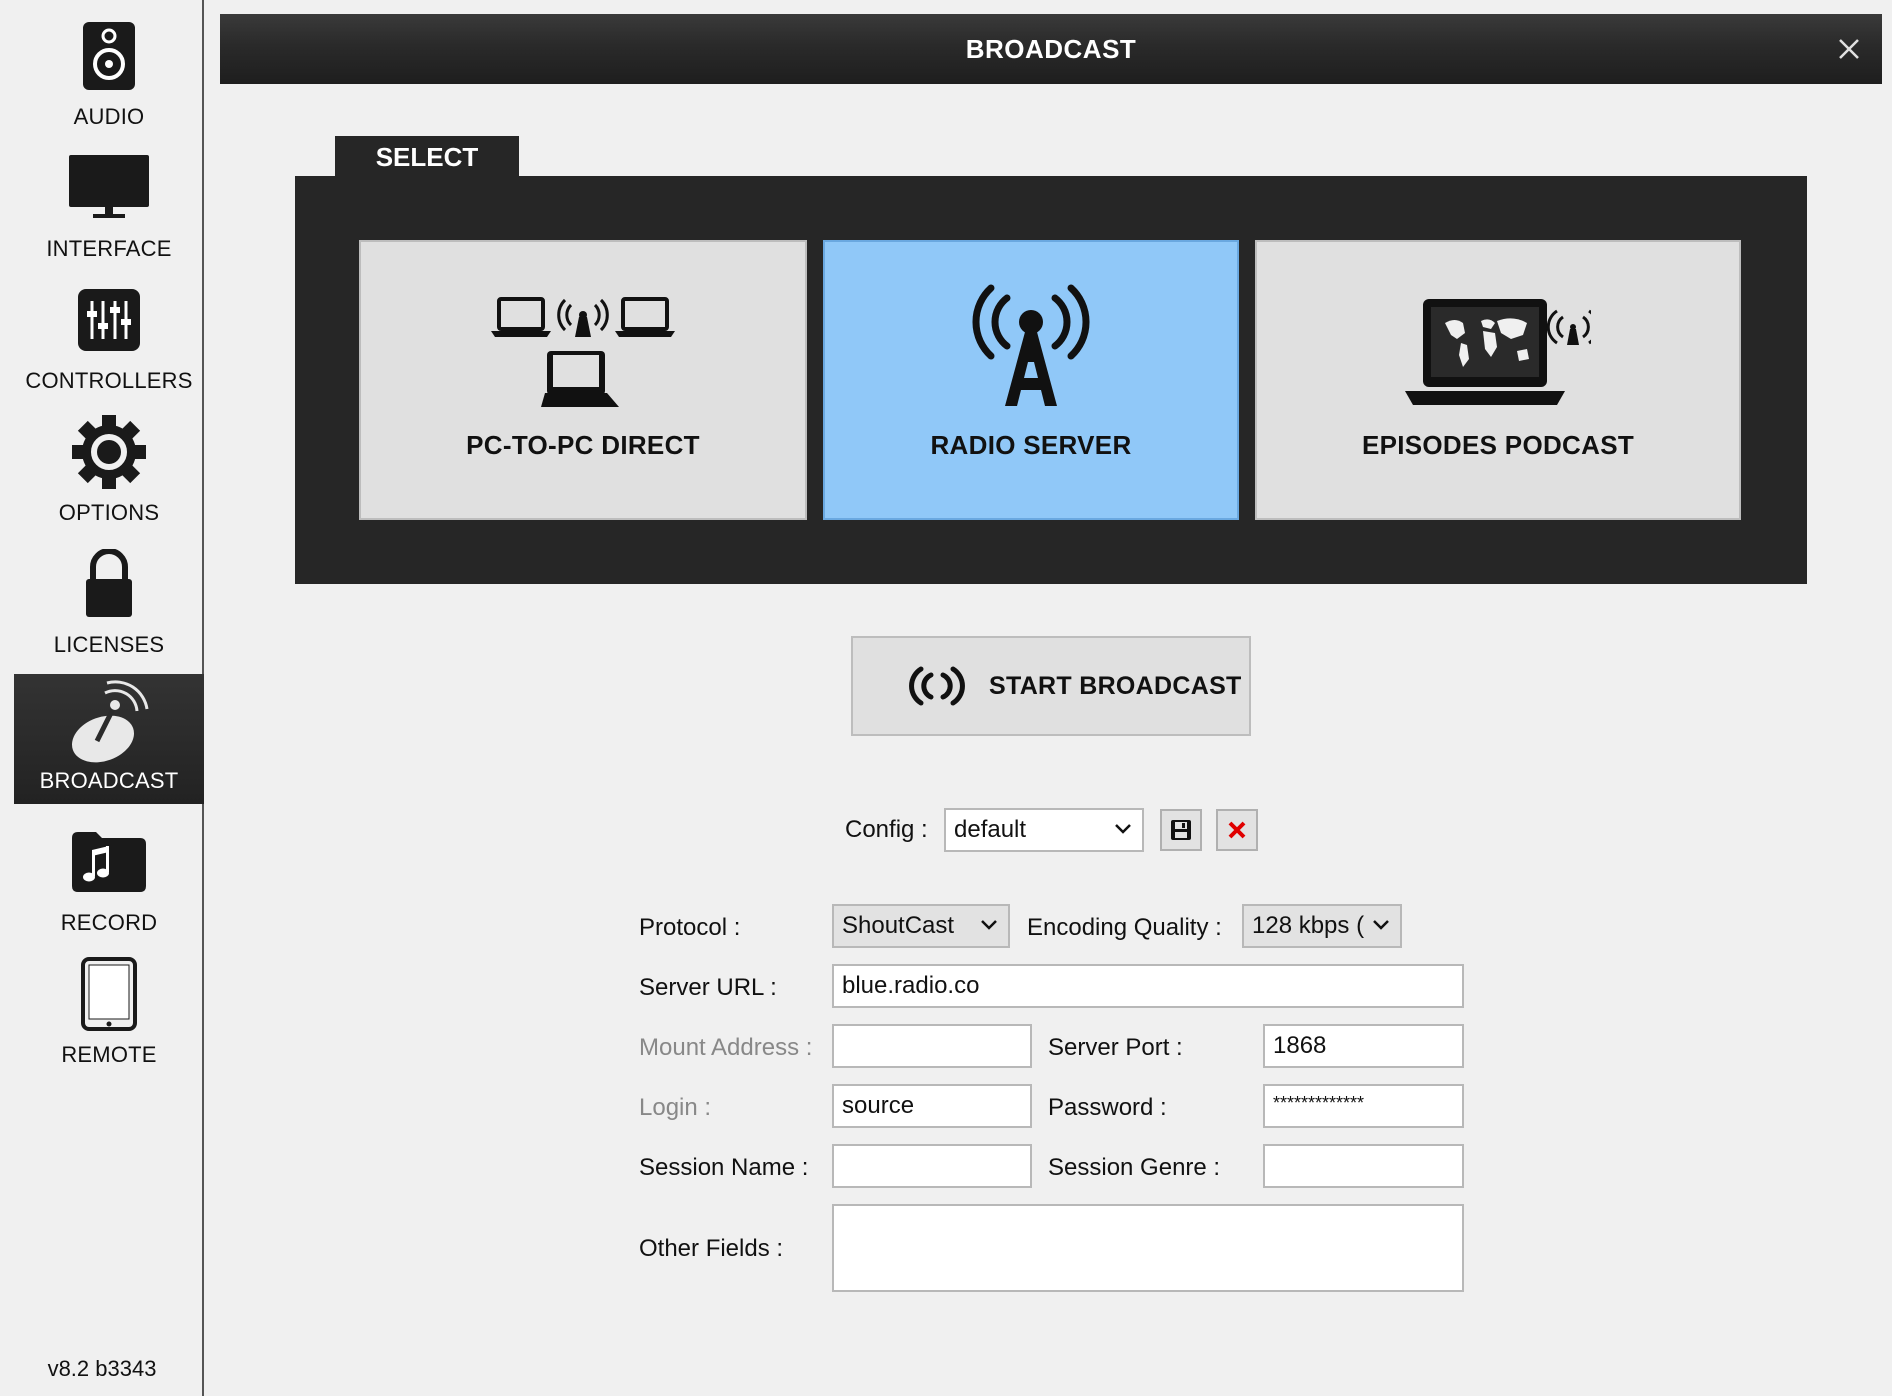  I want to click on red-x-icon, so click(1237, 830).